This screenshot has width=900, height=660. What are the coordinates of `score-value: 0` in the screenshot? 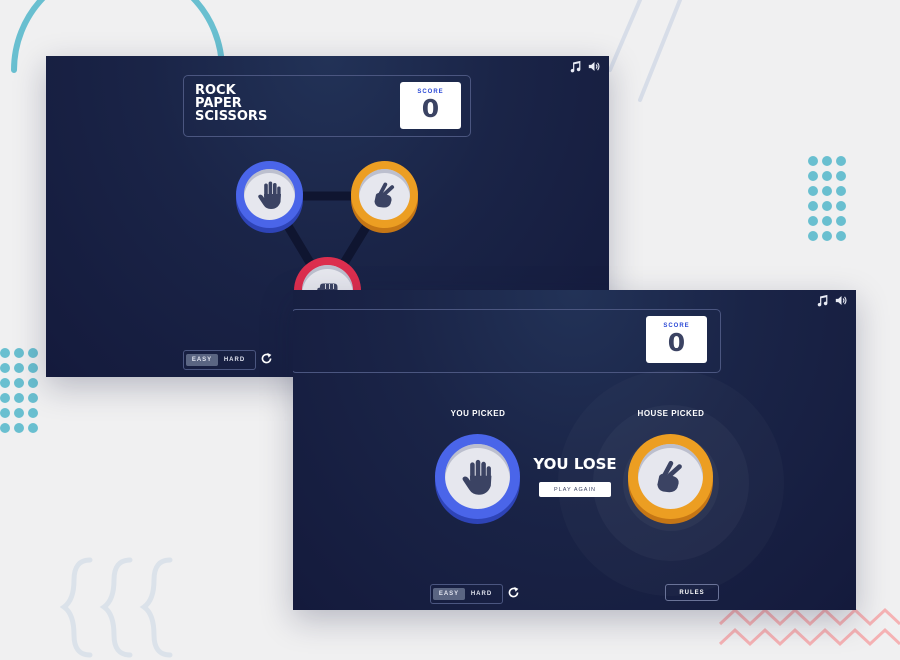 It's located at (676, 342).